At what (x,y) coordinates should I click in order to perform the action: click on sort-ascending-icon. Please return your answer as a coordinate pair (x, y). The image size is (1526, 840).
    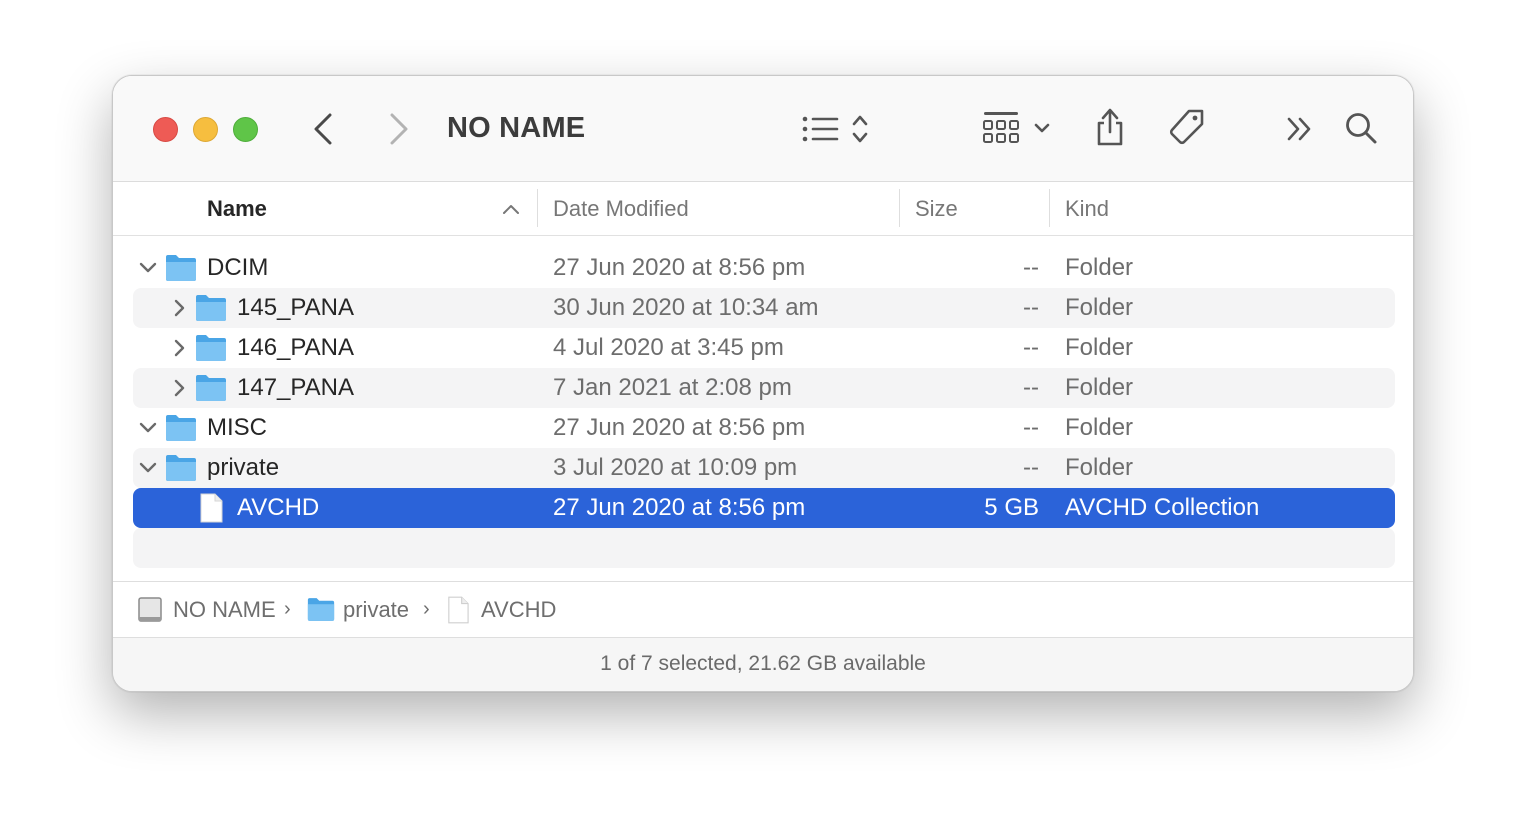
    Looking at the image, I should click on (511, 209).